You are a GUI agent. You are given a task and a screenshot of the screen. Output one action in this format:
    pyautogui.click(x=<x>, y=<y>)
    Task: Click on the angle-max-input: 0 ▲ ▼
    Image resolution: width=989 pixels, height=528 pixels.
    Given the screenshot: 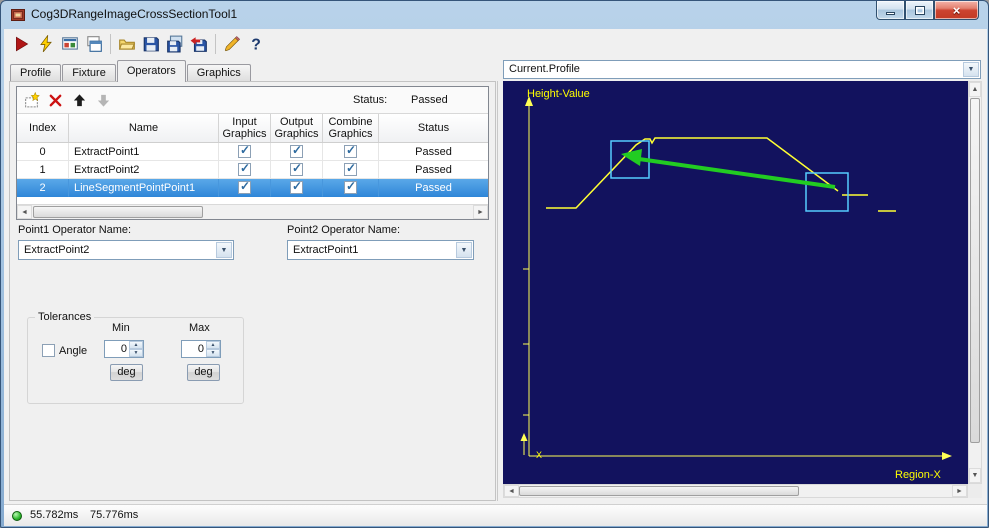 What is the action you would take?
    pyautogui.click(x=201, y=349)
    